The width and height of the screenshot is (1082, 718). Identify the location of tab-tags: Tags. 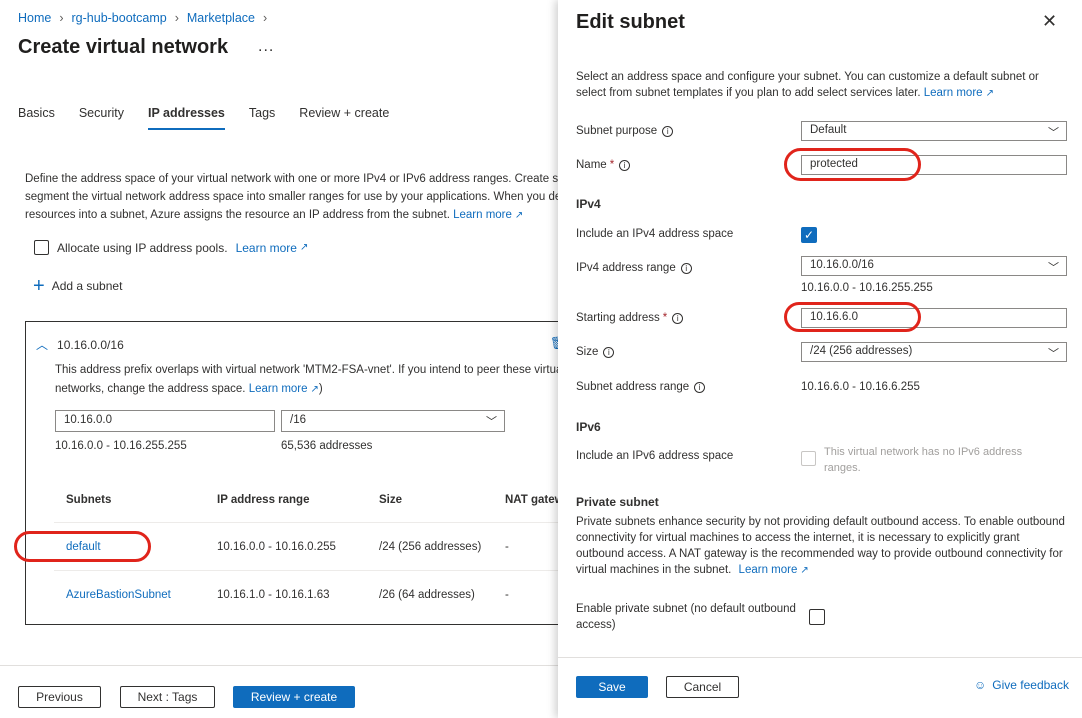
(262, 118).